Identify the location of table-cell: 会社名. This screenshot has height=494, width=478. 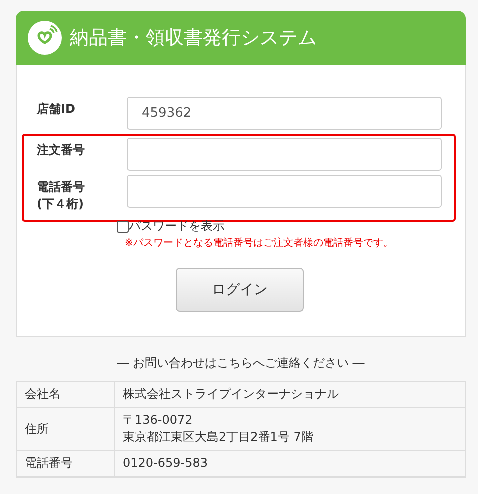
(66, 395).